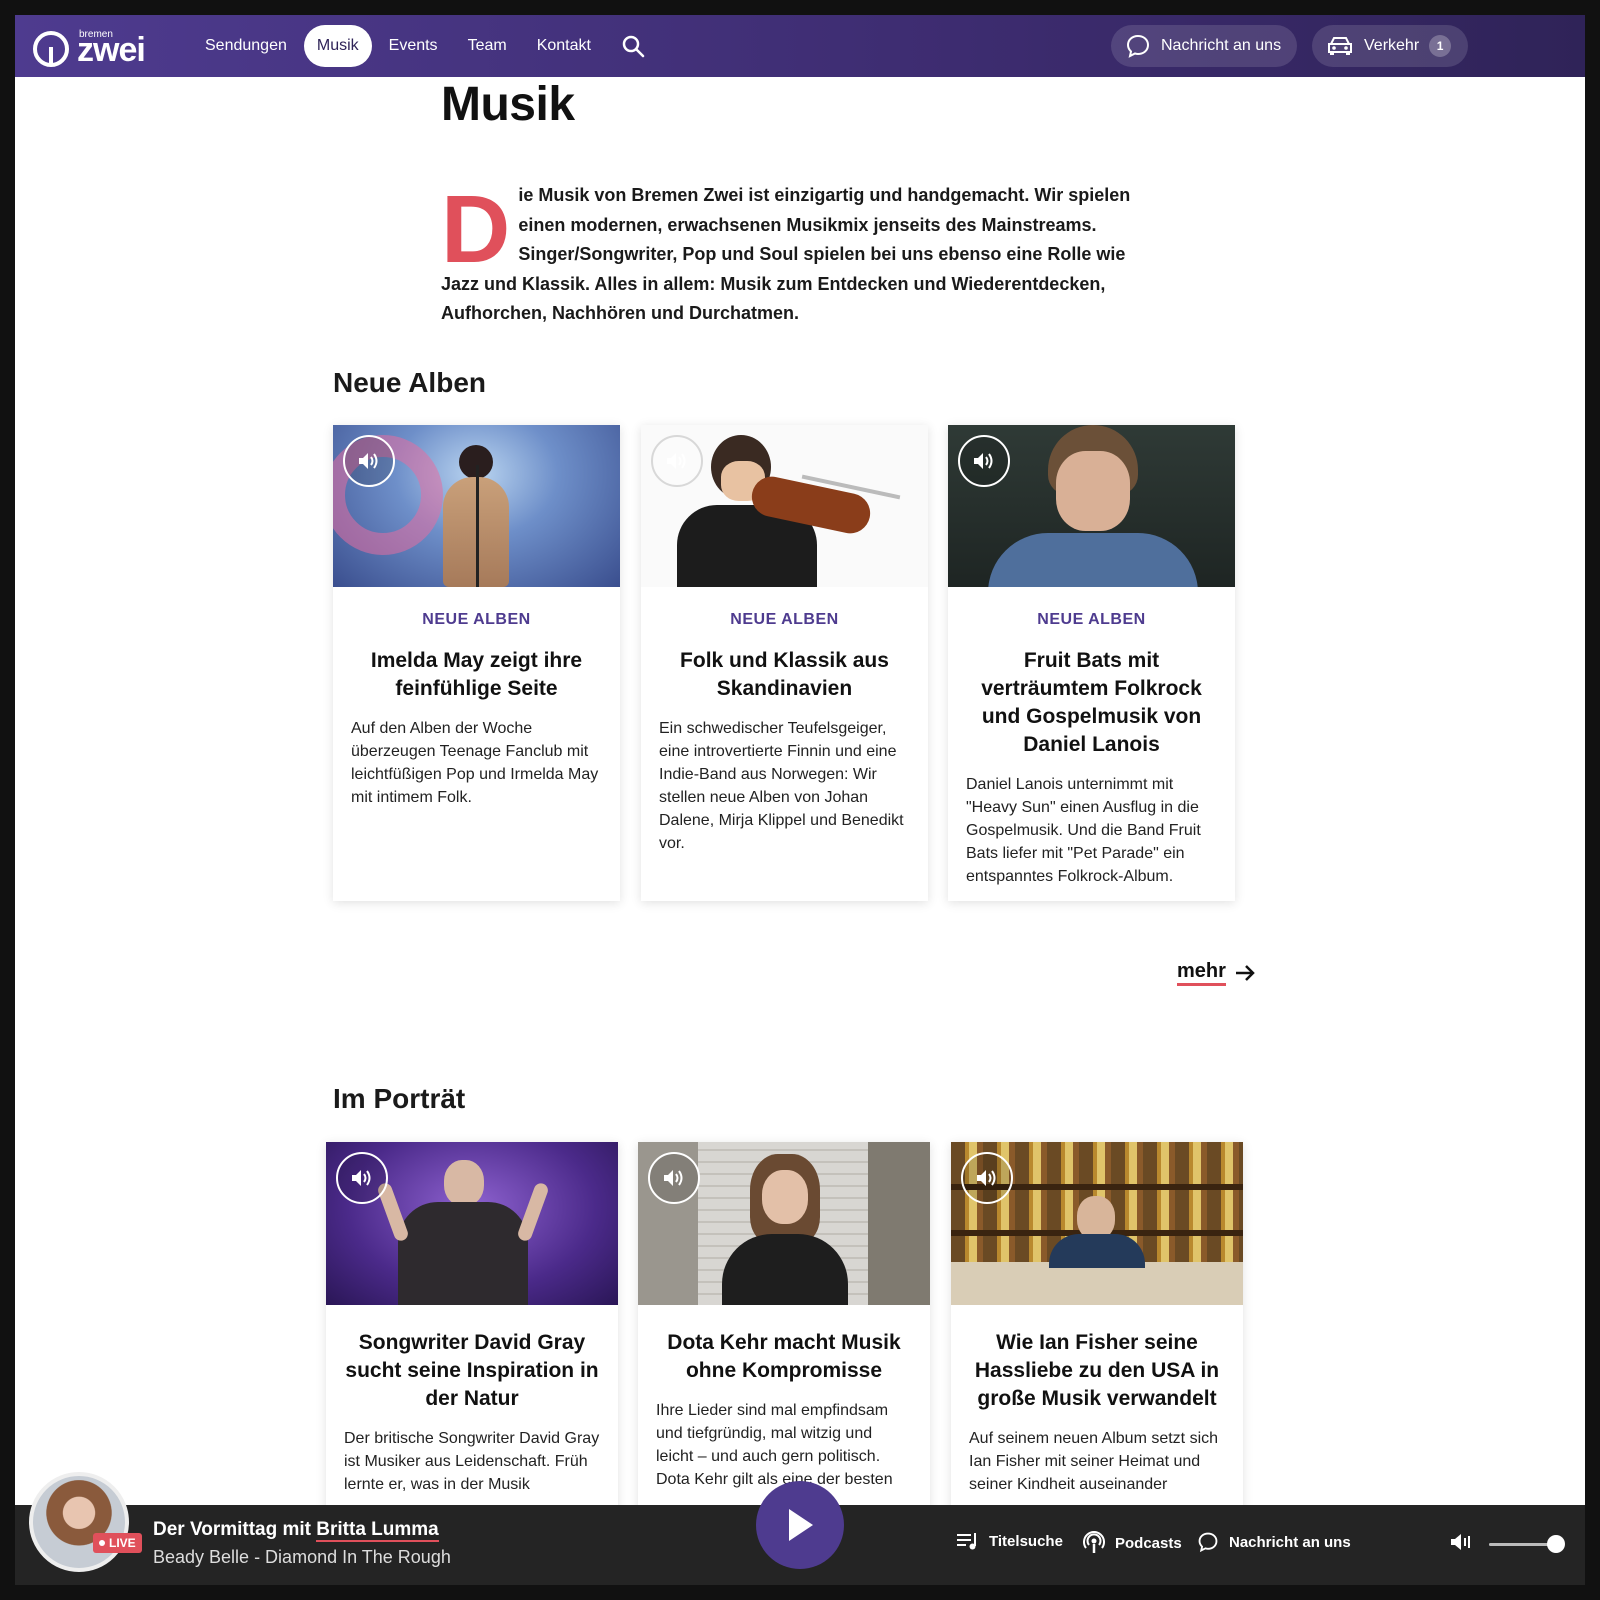 Image resolution: width=1600 pixels, height=1600 pixels. Describe the element at coordinates (1521, 1544) in the screenshot. I see `volume-slider-fill` at that location.